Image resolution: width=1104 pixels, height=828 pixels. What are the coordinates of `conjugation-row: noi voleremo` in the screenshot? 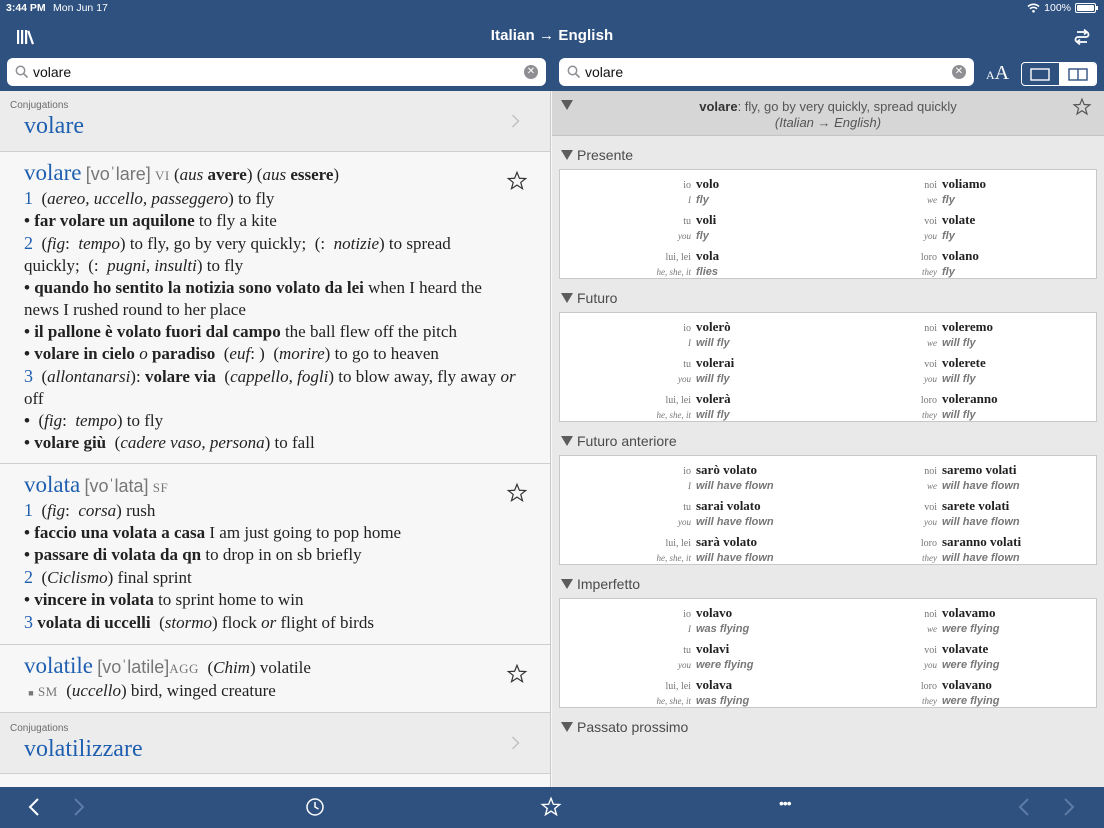 It's located at (950, 328).